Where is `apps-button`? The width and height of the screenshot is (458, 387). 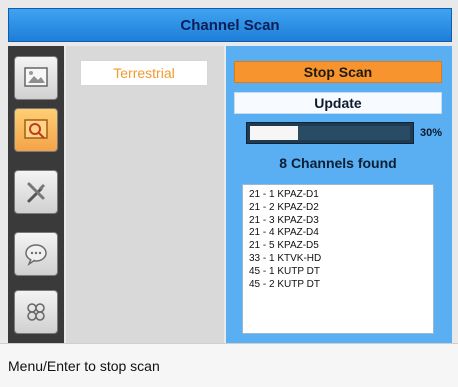 apps-button is located at coordinates (36, 312).